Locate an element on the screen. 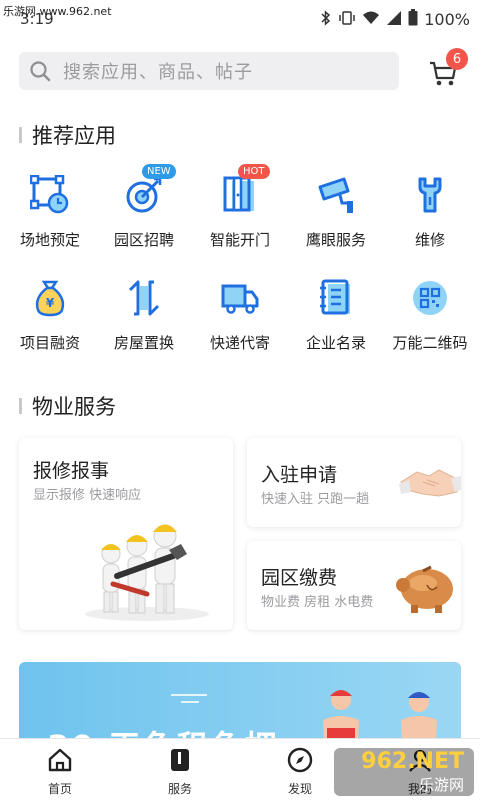  wrench-icon is located at coordinates (430, 195).